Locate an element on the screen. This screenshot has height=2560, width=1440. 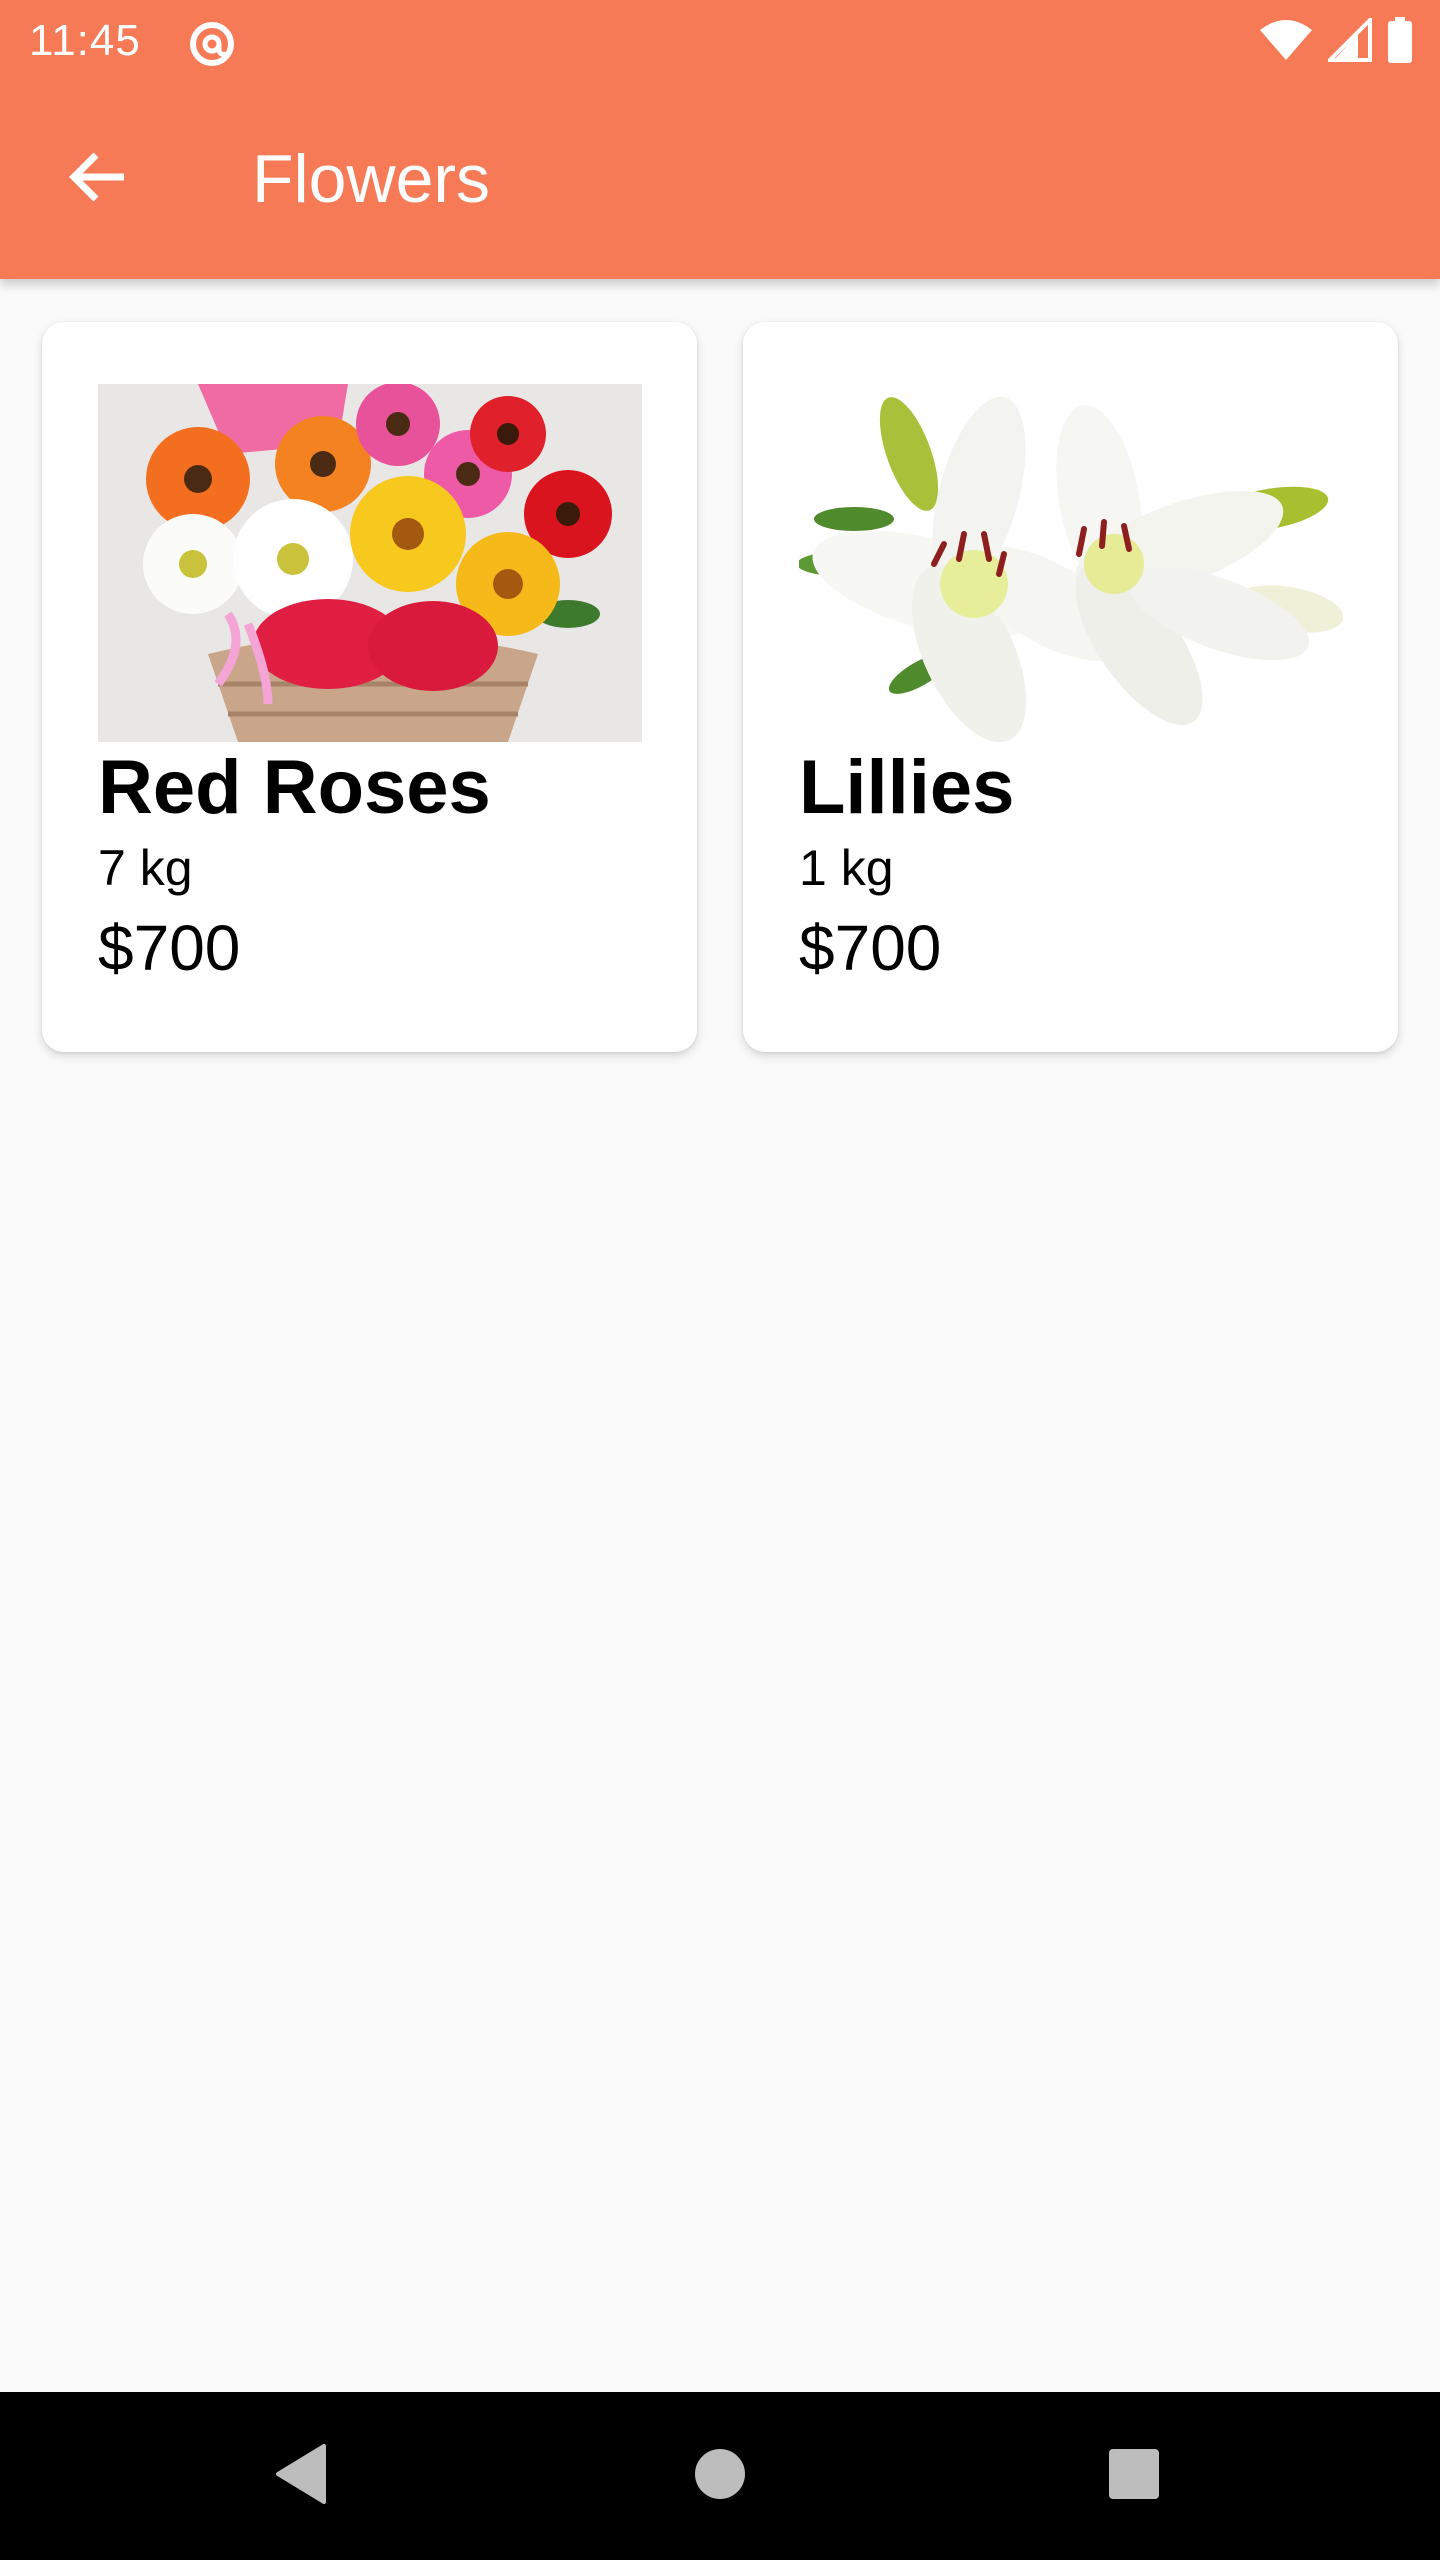
nav-home-button is located at coordinates (720, 2476).